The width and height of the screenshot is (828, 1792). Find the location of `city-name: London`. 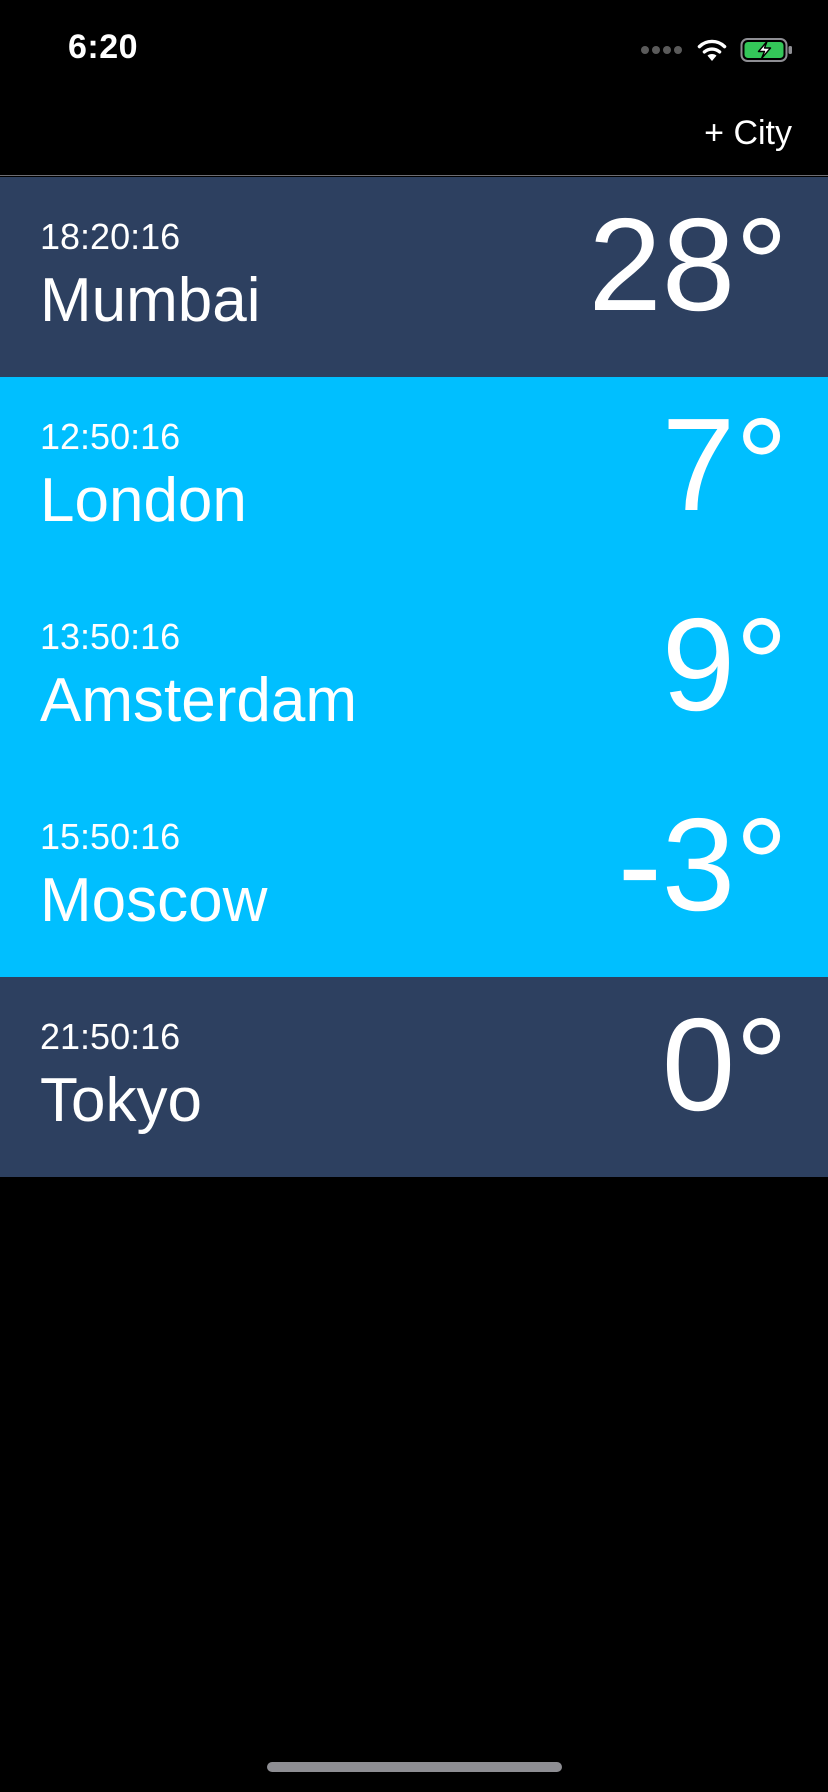

city-name: London is located at coordinates (143, 500).